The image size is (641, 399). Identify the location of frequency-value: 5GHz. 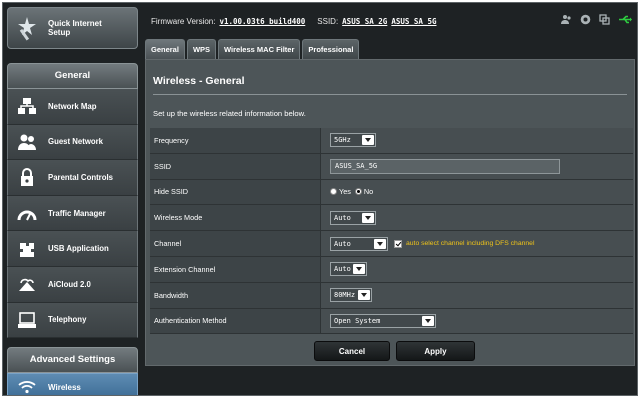
(342, 140).